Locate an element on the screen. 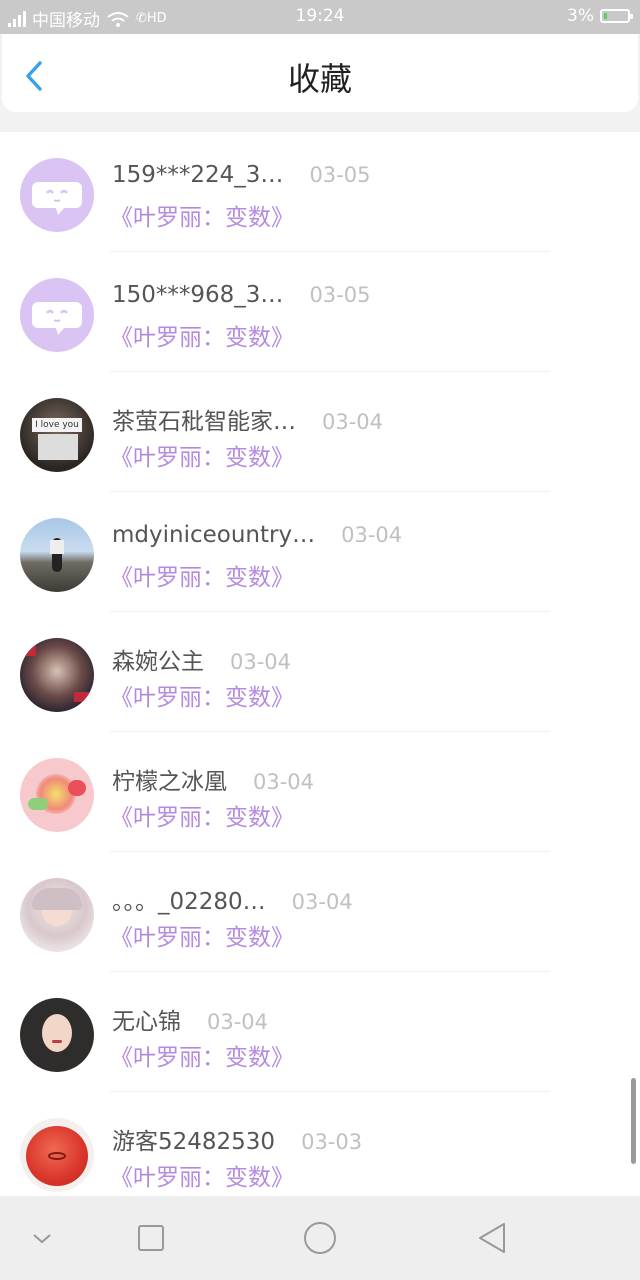 This screenshot has width=640, height=1280. user-avatar: I love you is located at coordinates (57, 435).